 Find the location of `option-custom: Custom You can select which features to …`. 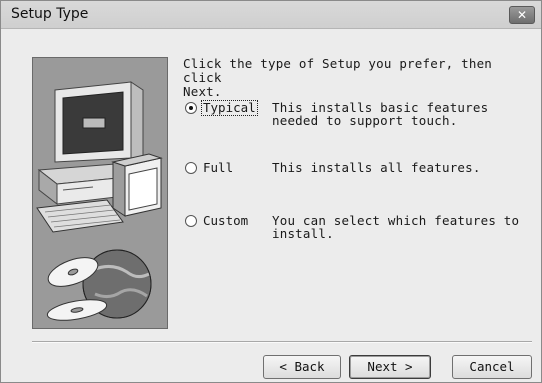

option-custom: Custom You can select which features to … is located at coordinates (360, 231).